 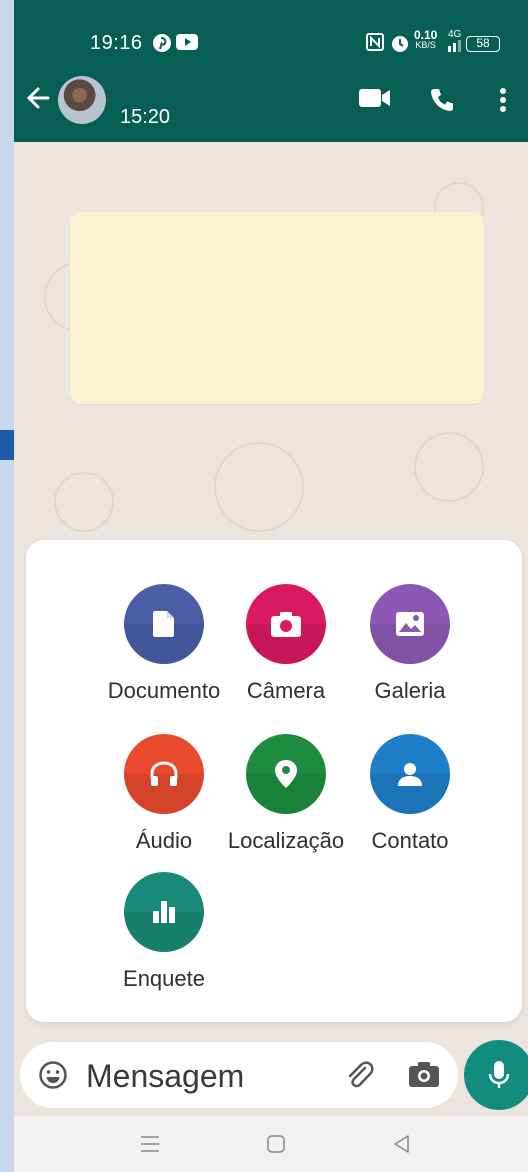 I want to click on more-vert-icon, so click(x=503, y=102).